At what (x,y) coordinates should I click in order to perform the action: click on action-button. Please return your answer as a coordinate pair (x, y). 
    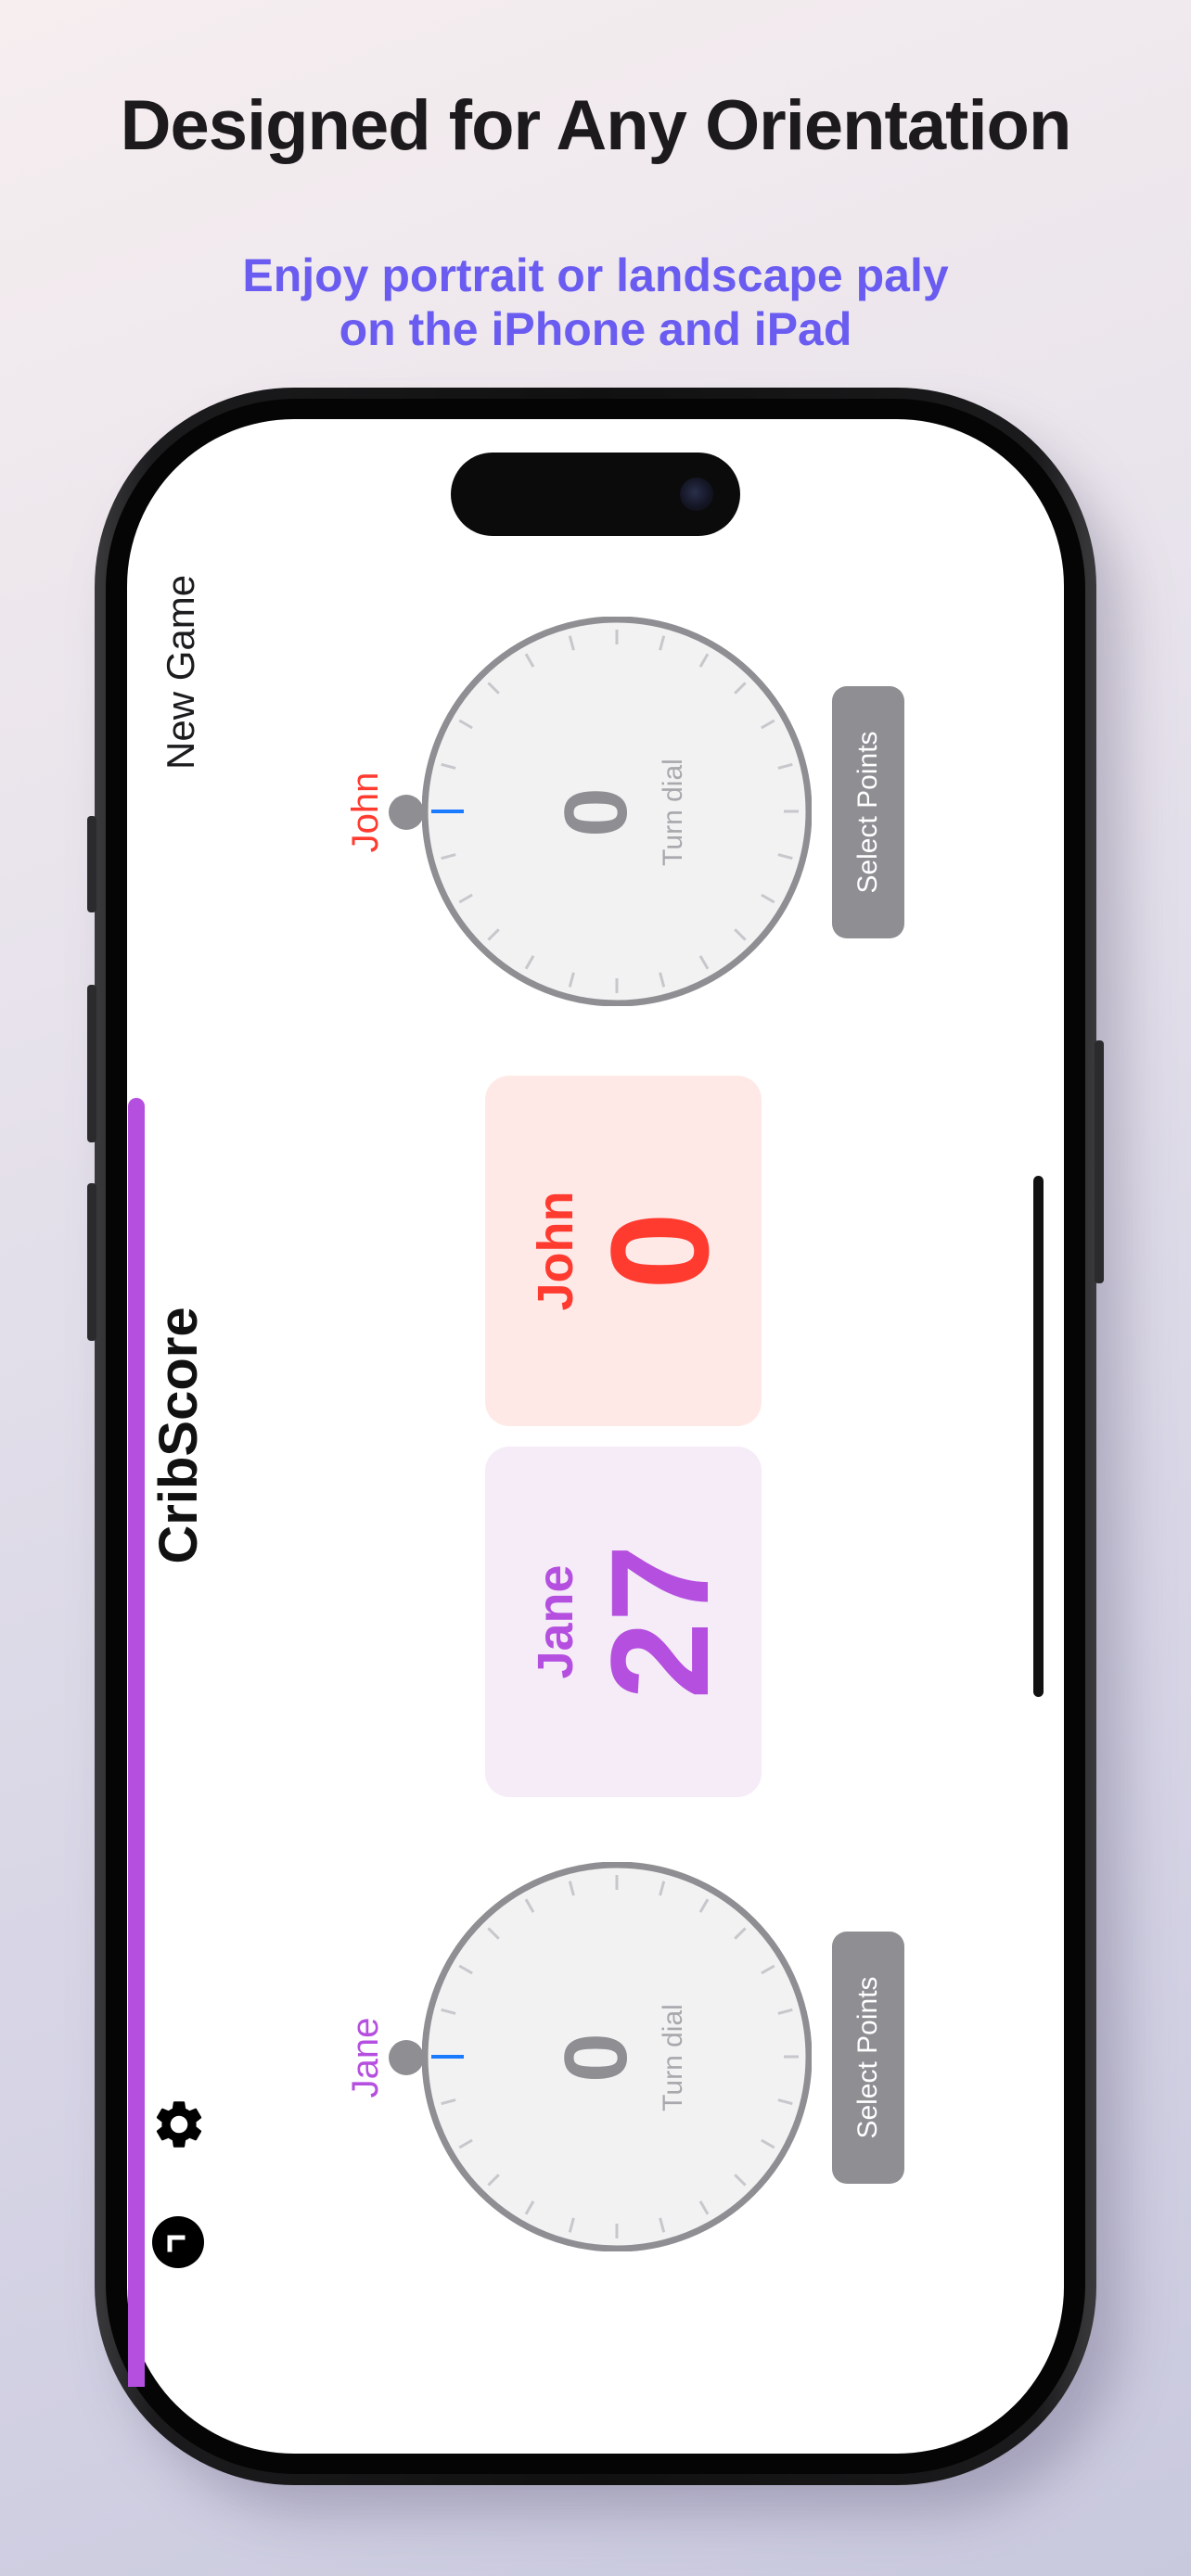
    Looking at the image, I should click on (92, 864).